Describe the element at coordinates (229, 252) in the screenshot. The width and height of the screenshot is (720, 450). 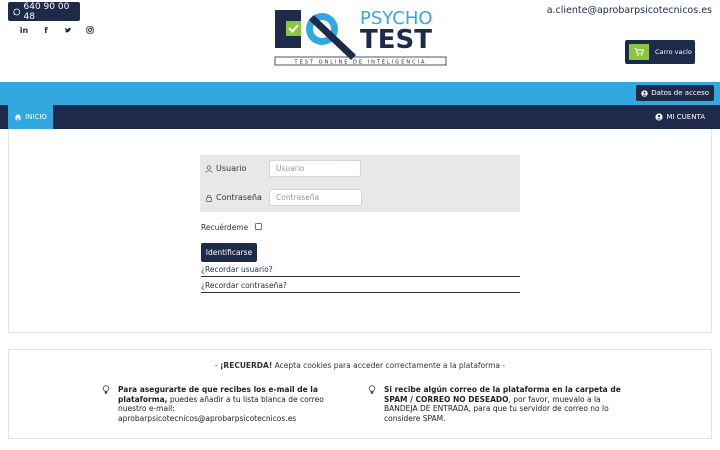
I see `login-button: Identificarse` at that location.